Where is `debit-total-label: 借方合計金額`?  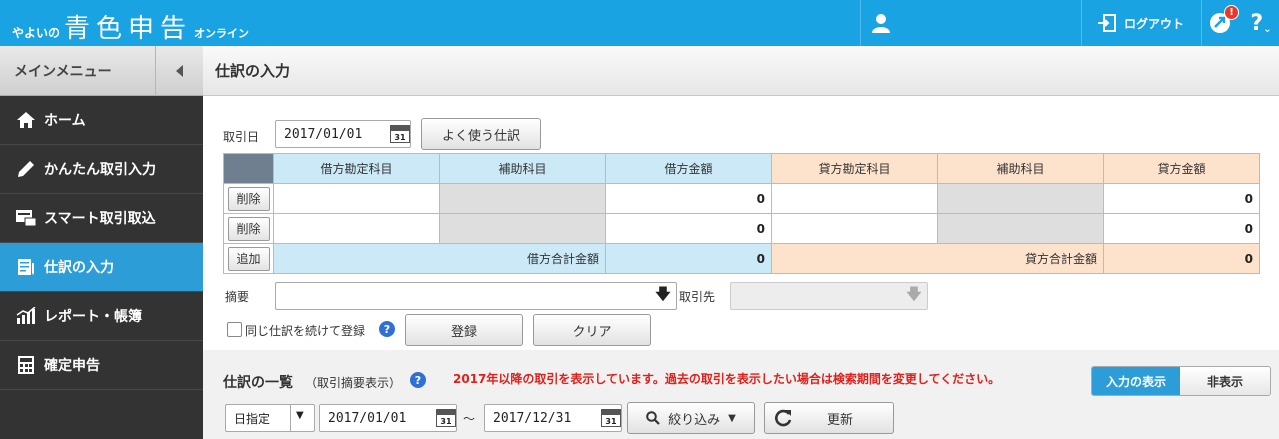
debit-total-label: 借方合計金額 is located at coordinates (439, 258).